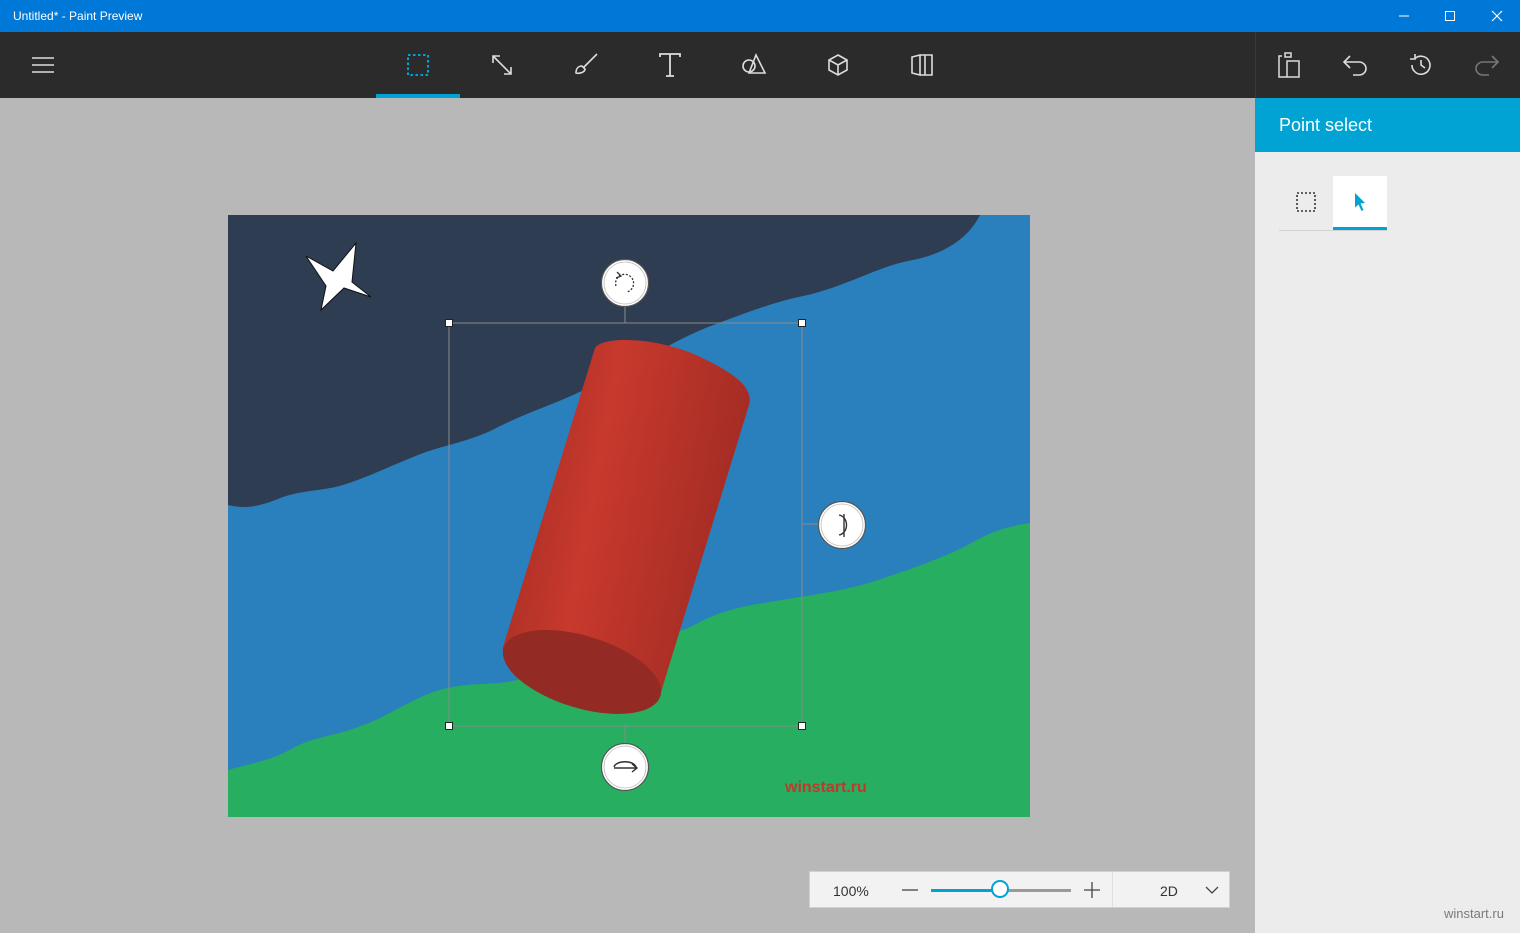 Image resolution: width=1520 pixels, height=933 pixels. I want to click on panel-title: Point select, so click(1326, 125).